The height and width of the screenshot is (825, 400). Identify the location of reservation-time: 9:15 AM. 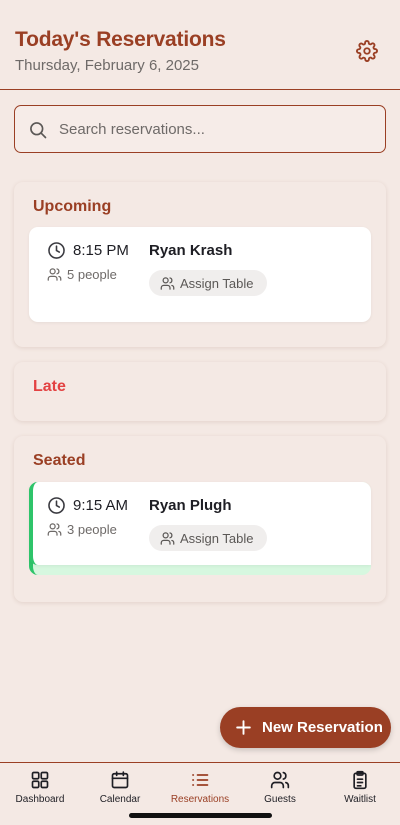
(101, 505).